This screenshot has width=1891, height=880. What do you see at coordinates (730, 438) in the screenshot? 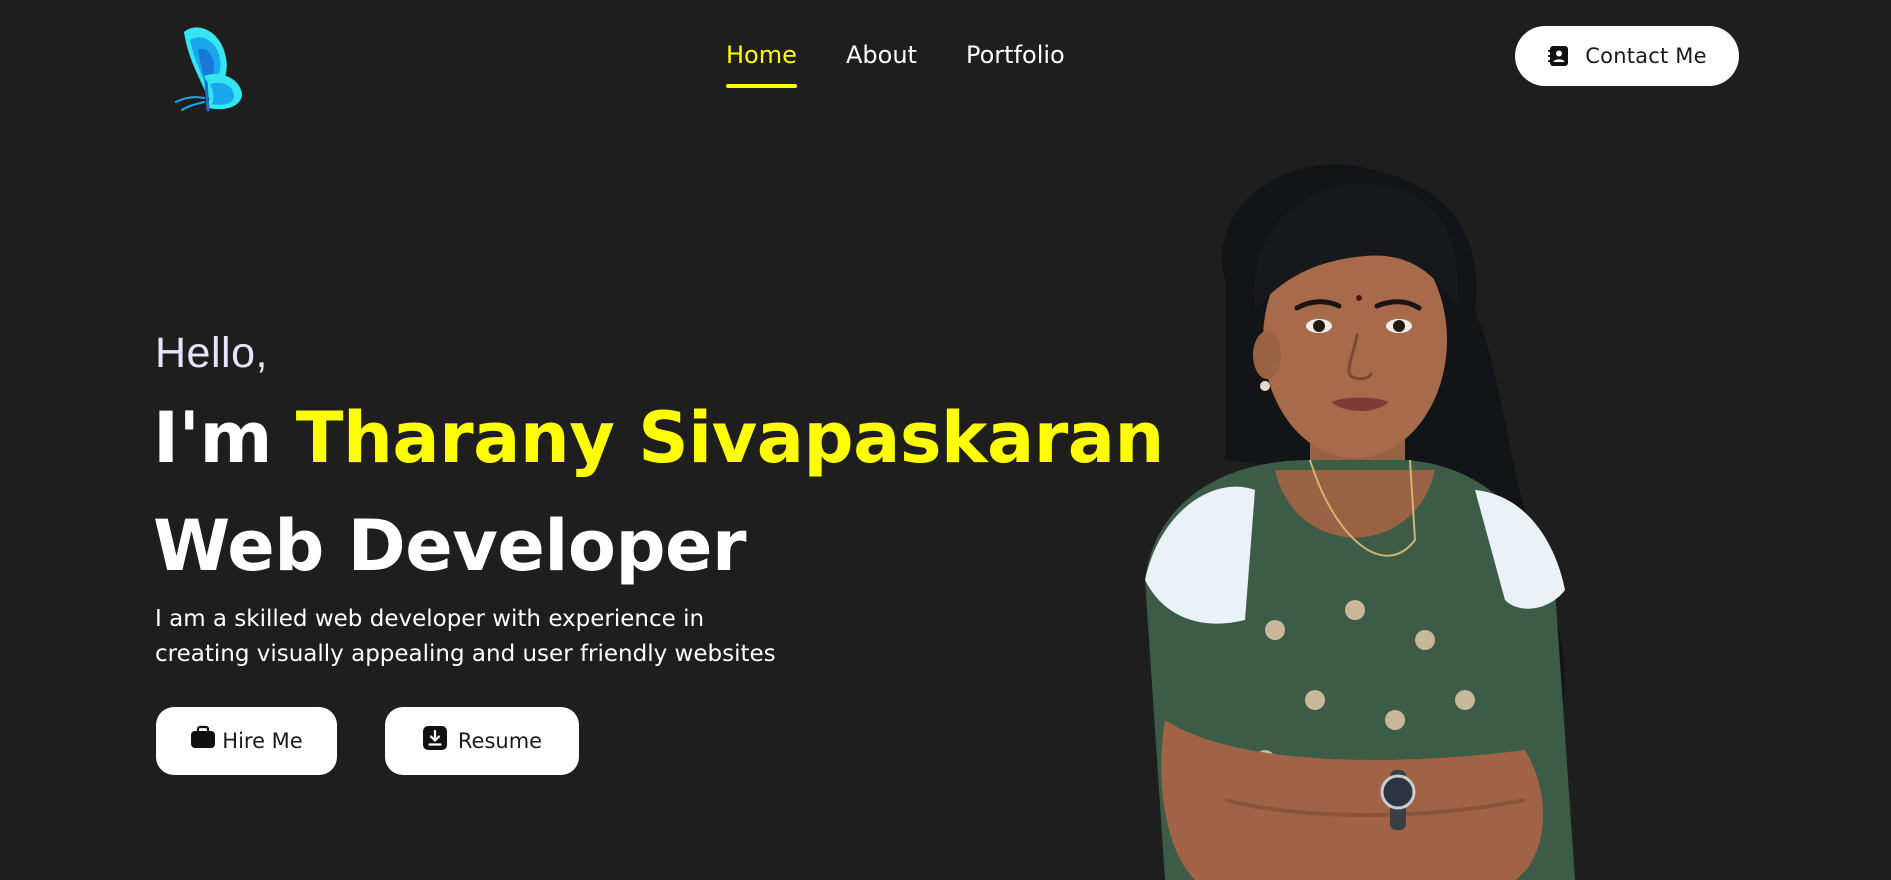
I see `hero-name: Tharany Sivapaskaran` at bounding box center [730, 438].